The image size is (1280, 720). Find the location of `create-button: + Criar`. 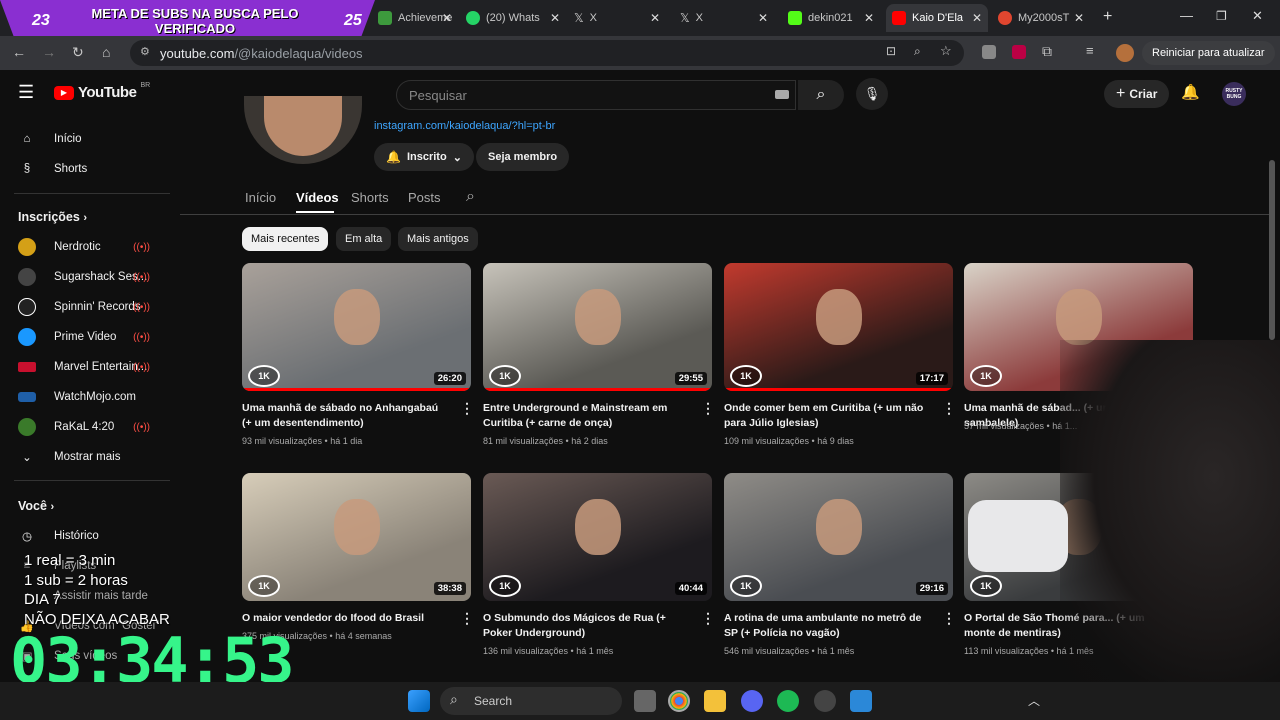

create-button: + Criar is located at coordinates (1137, 94).